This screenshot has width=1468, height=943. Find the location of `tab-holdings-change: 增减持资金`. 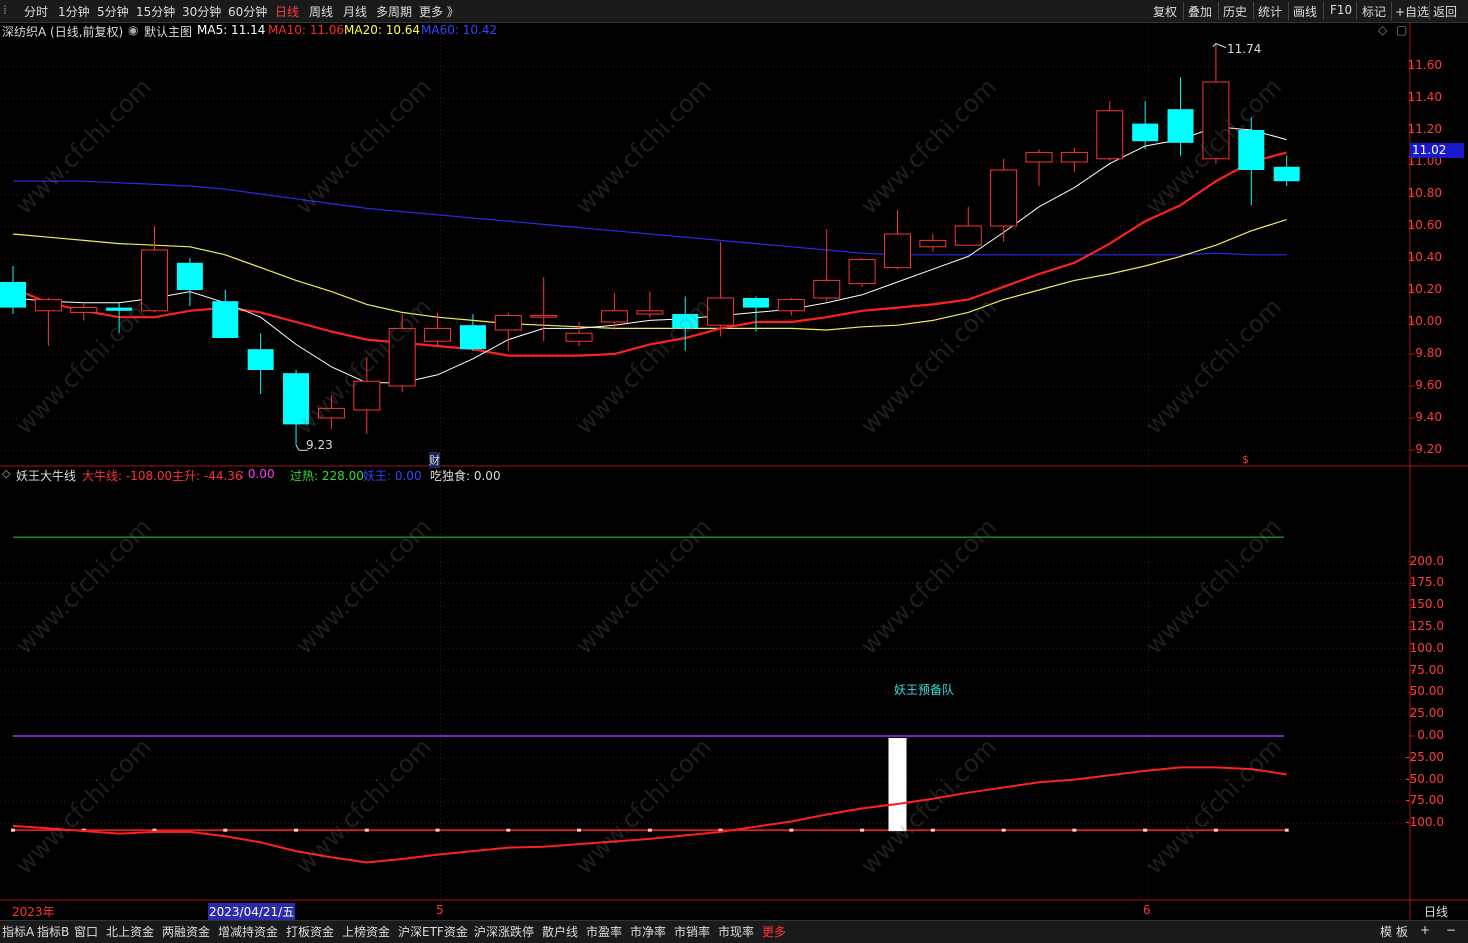

tab-holdings-change: 增减持资金 is located at coordinates (248, 931).